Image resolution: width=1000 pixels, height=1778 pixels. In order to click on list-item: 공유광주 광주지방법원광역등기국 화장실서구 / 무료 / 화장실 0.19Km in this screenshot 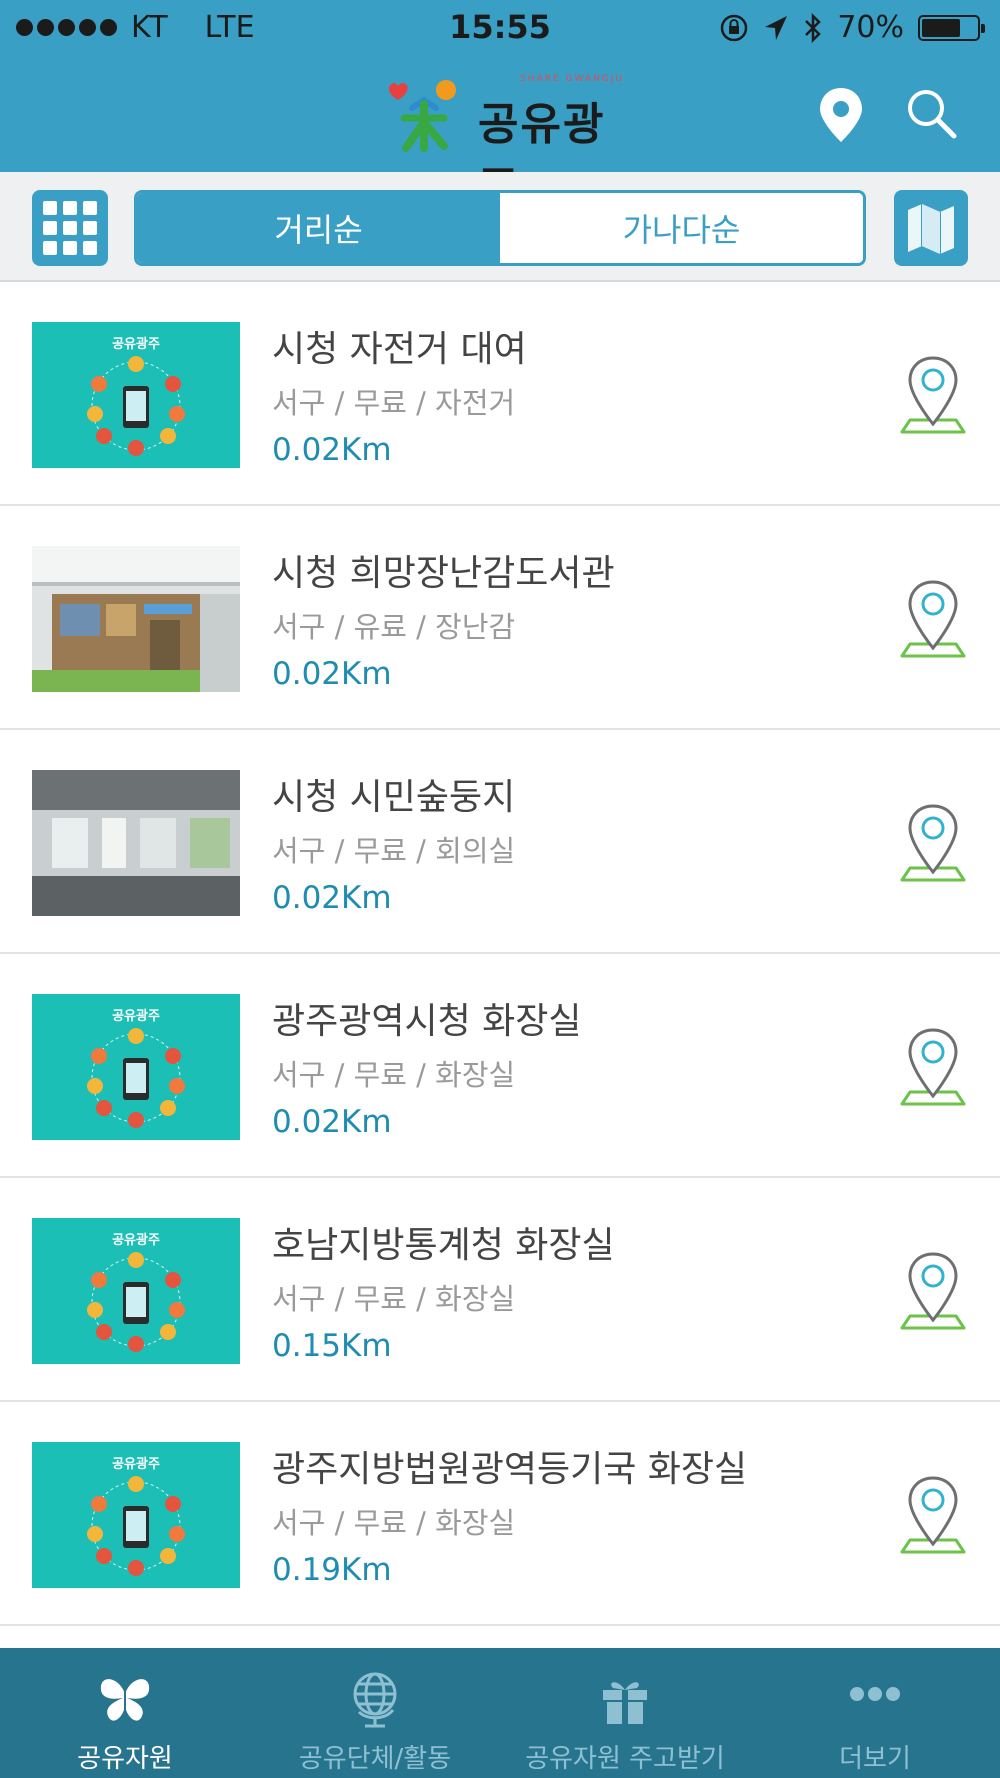, I will do `click(500, 1514)`.